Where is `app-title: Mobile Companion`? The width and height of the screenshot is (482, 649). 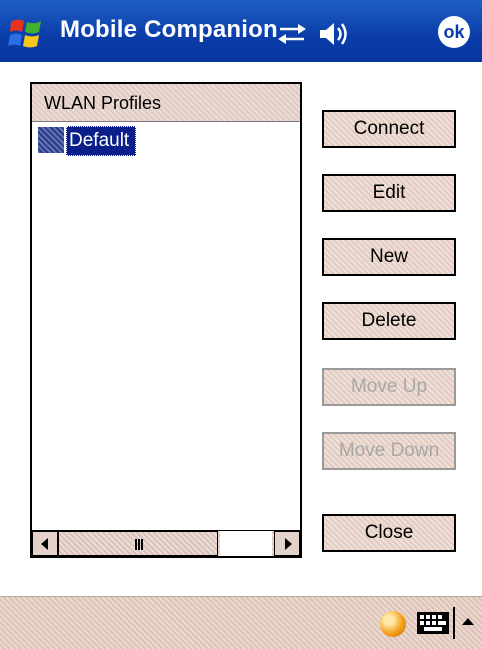
app-title: Mobile Companion is located at coordinates (169, 29).